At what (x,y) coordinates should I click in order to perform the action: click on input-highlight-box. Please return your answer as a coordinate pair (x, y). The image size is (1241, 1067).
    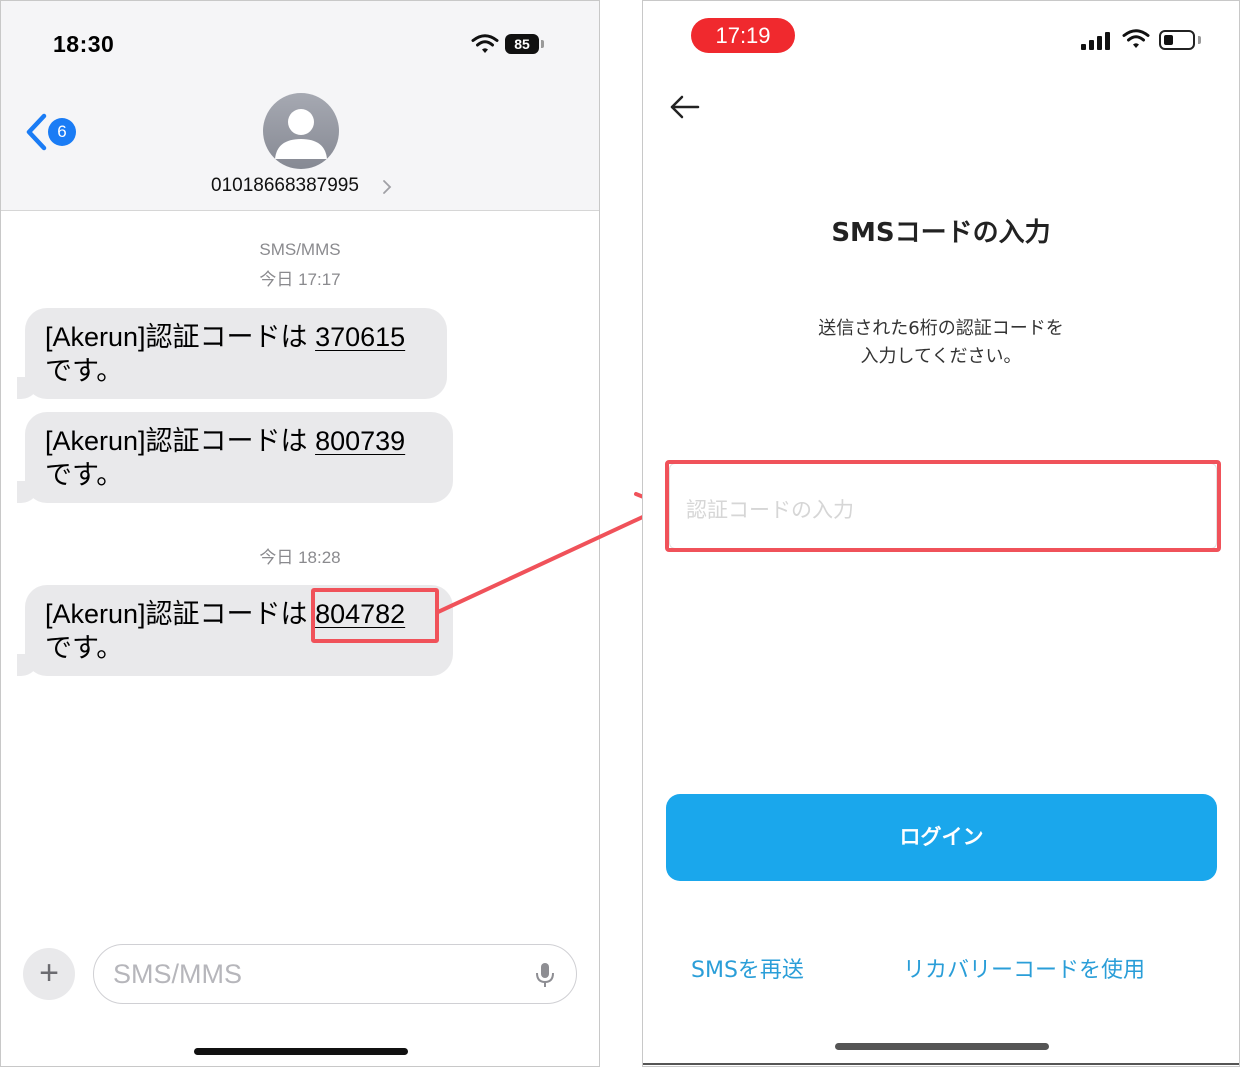
    Looking at the image, I should click on (943, 506).